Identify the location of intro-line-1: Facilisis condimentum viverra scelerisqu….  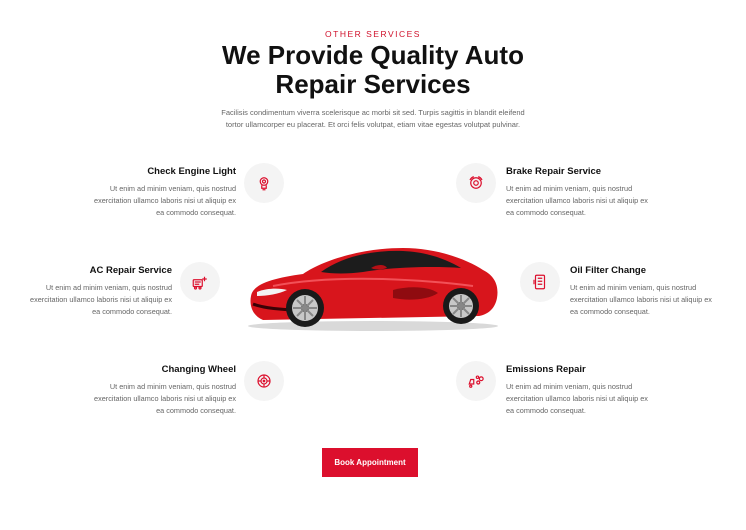
(373, 112).